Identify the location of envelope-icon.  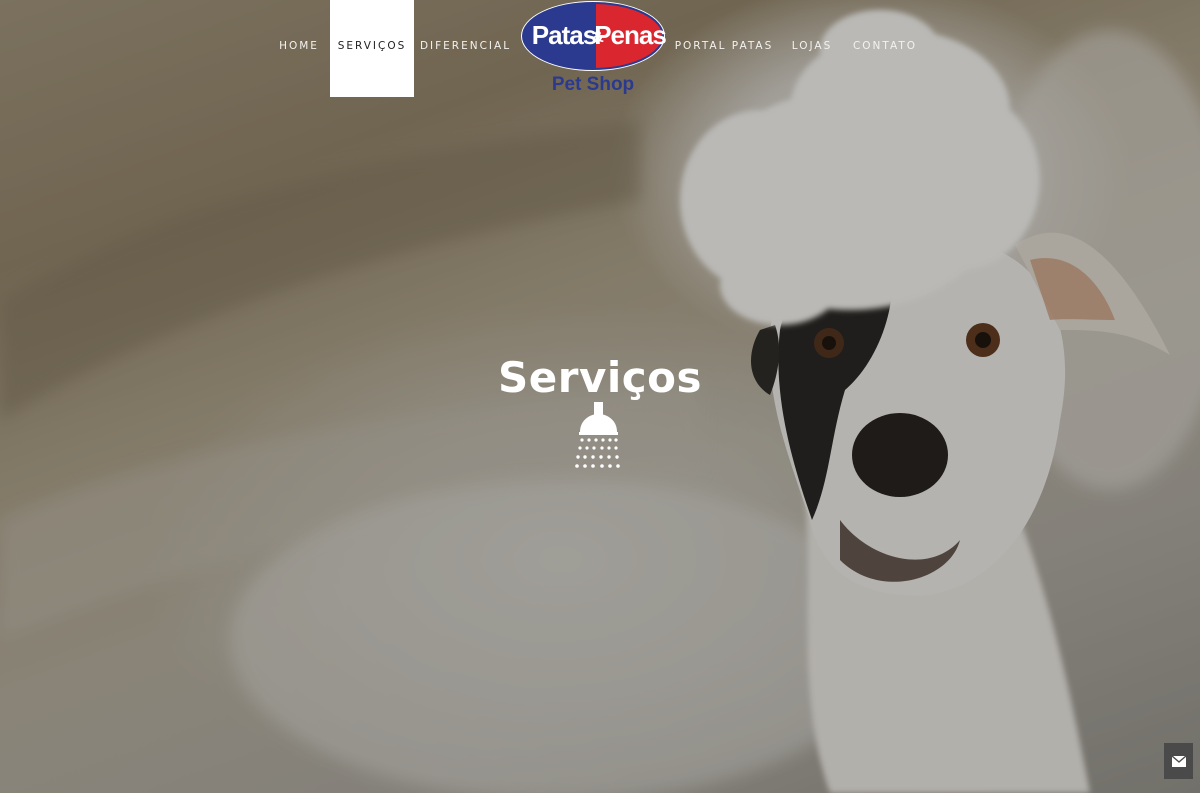
(1178, 761).